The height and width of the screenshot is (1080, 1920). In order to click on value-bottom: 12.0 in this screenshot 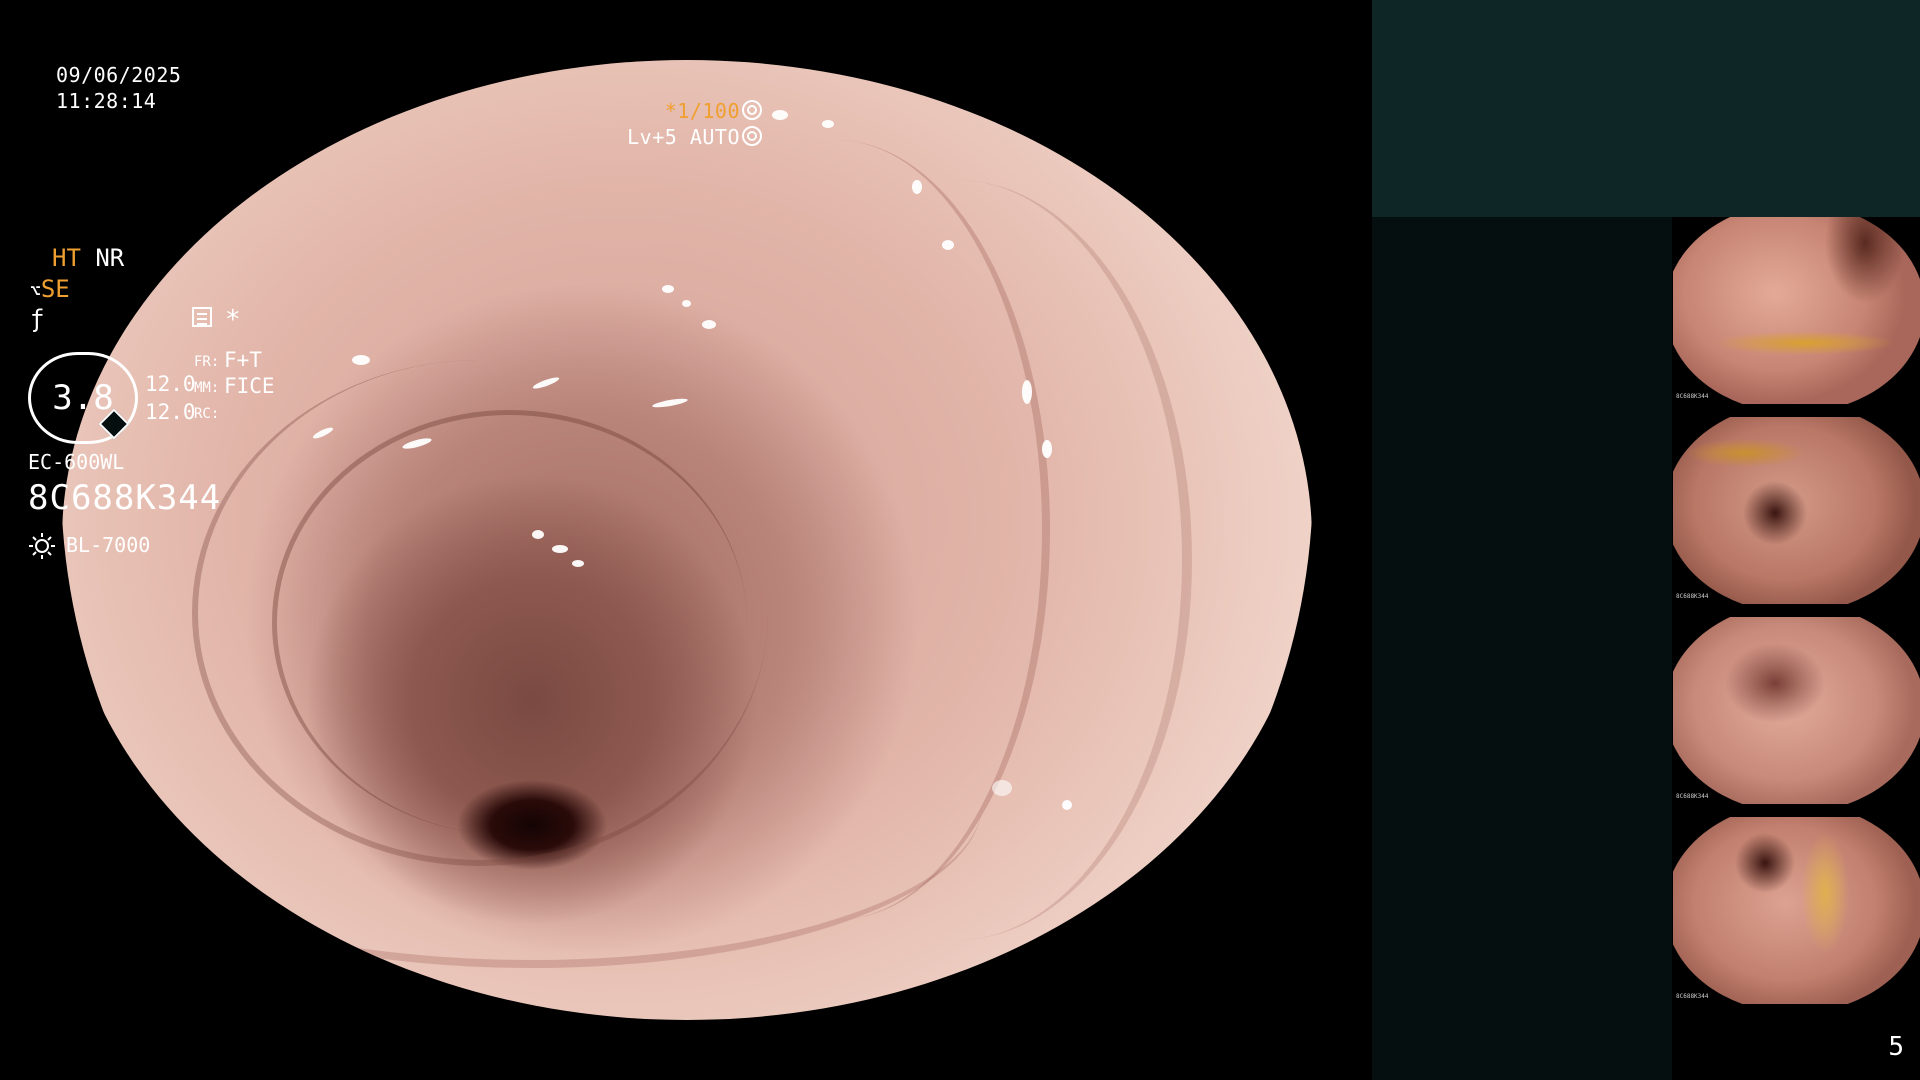, I will do `click(170, 412)`.